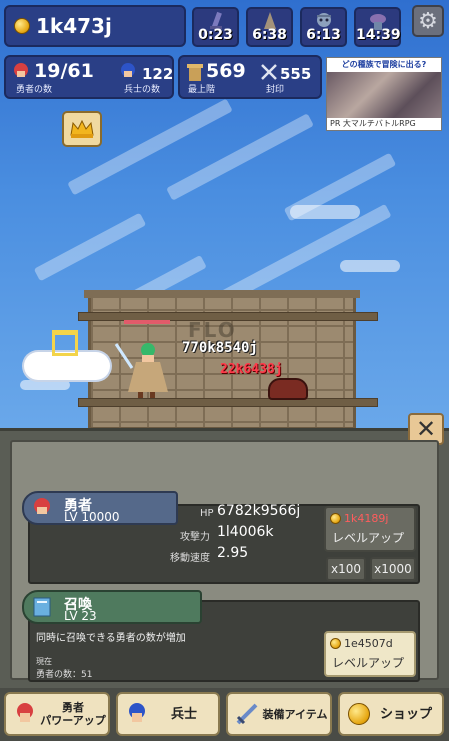  What do you see at coordinates (384, 124) in the screenshot?
I see `ad-caption: PR 大マルチバトルRPG` at bounding box center [384, 124].